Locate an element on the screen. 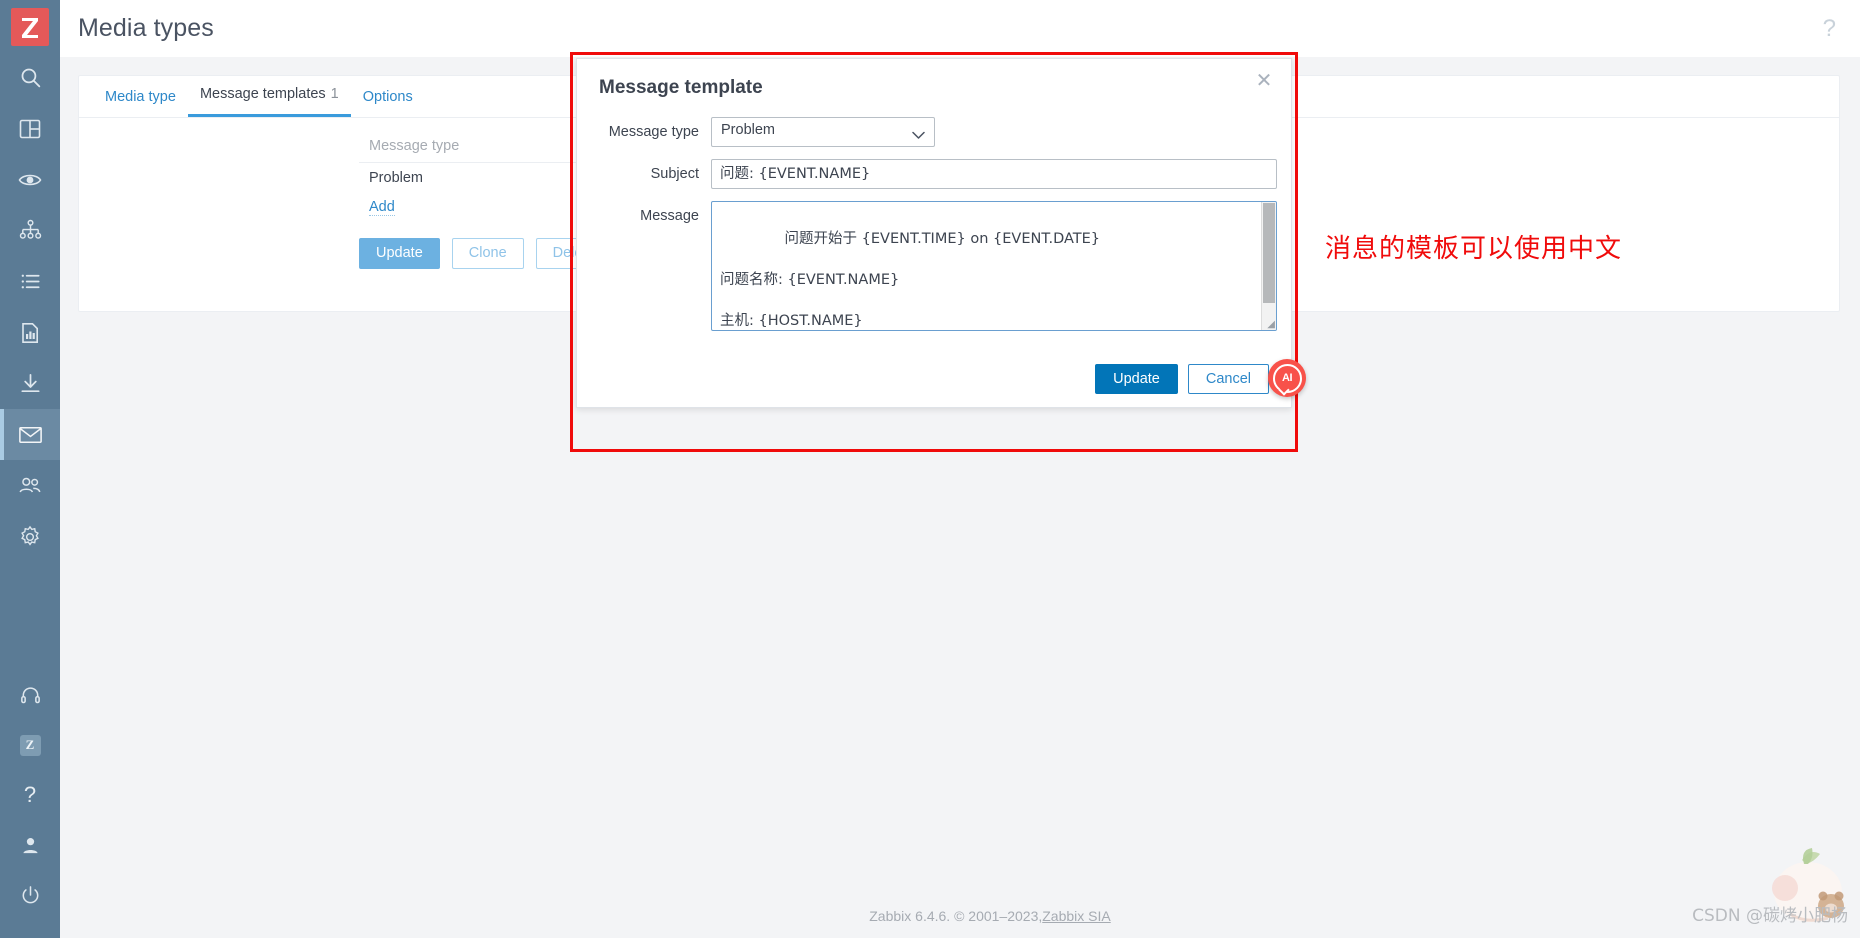 This screenshot has height=938, width=1860. csdn-watermark: CSDN @碳烤小肥杨 is located at coordinates (1770, 913).